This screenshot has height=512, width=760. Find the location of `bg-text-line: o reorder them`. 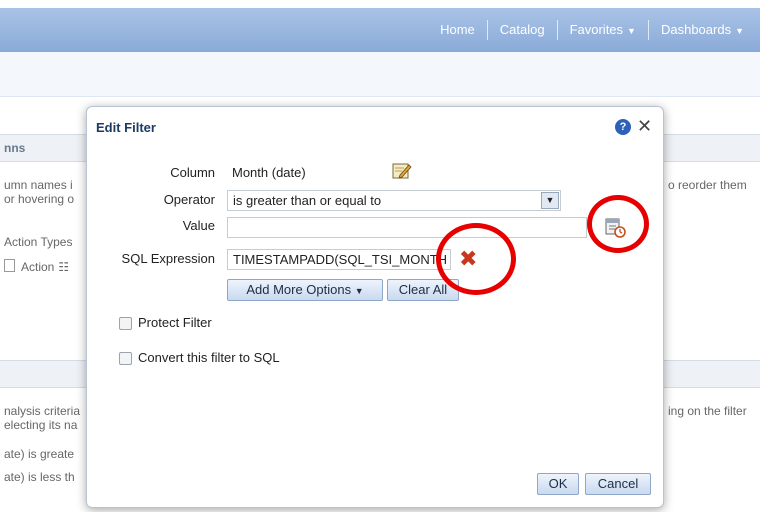

bg-text-line: o reorder them is located at coordinates (707, 185).